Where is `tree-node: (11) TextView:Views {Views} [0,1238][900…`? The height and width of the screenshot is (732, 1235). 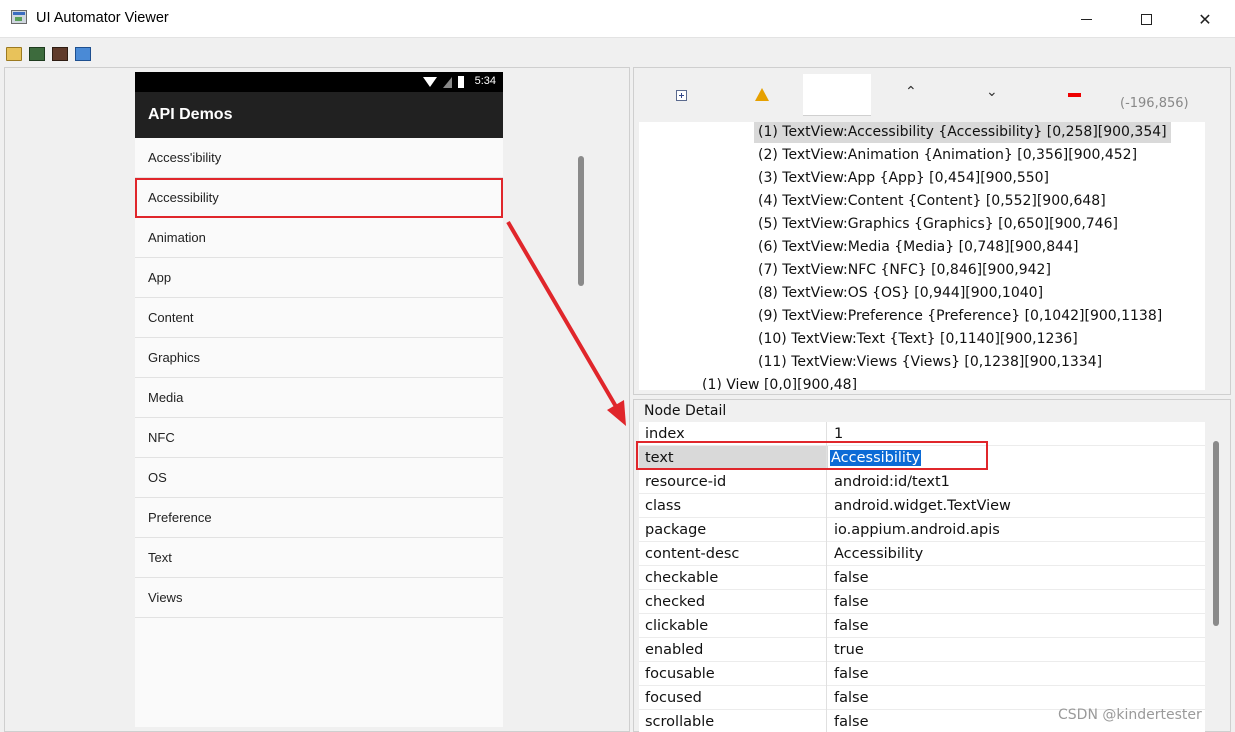
tree-node: (11) TextView:Views {Views} [0,1238][900… is located at coordinates (930, 362).